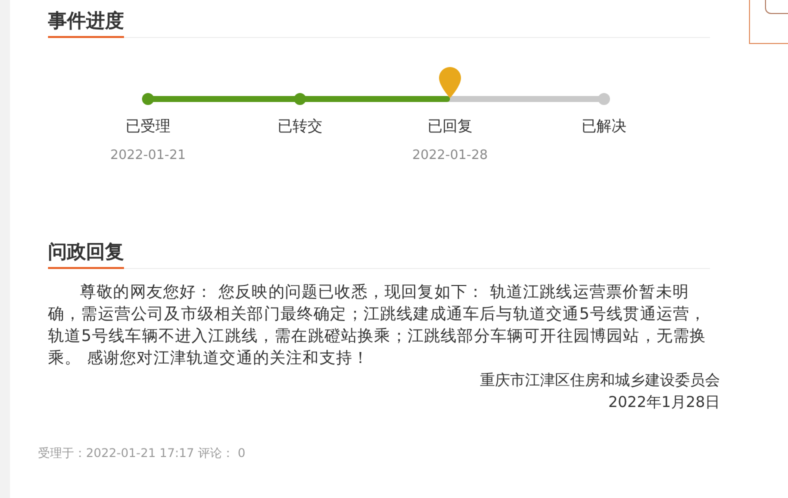 The height and width of the screenshot is (498, 788). I want to click on reply-date: 2022年1月28日, so click(664, 402).